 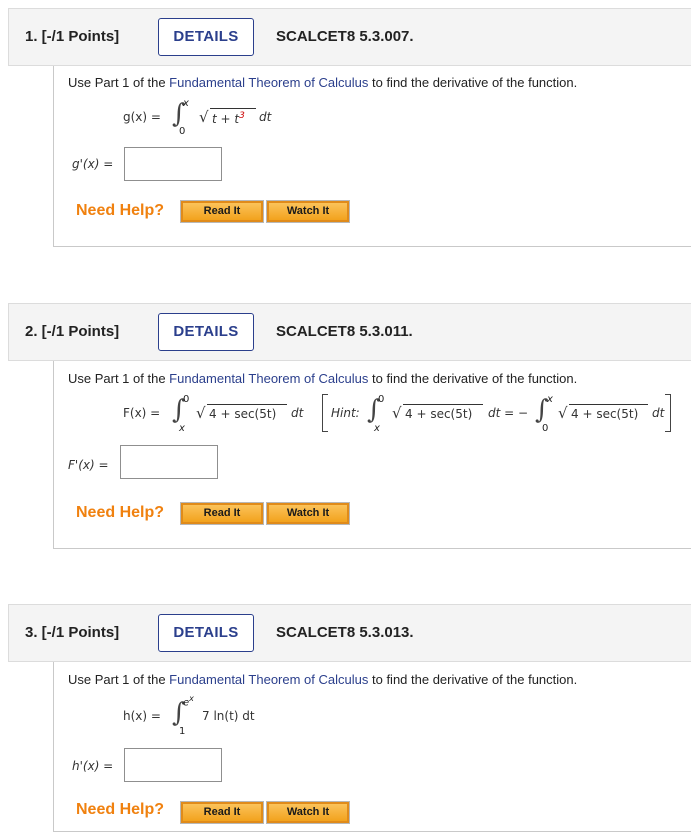 What do you see at coordinates (345, 36) in the screenshot?
I see `question-code: SCALCET8 5.3.007.` at bounding box center [345, 36].